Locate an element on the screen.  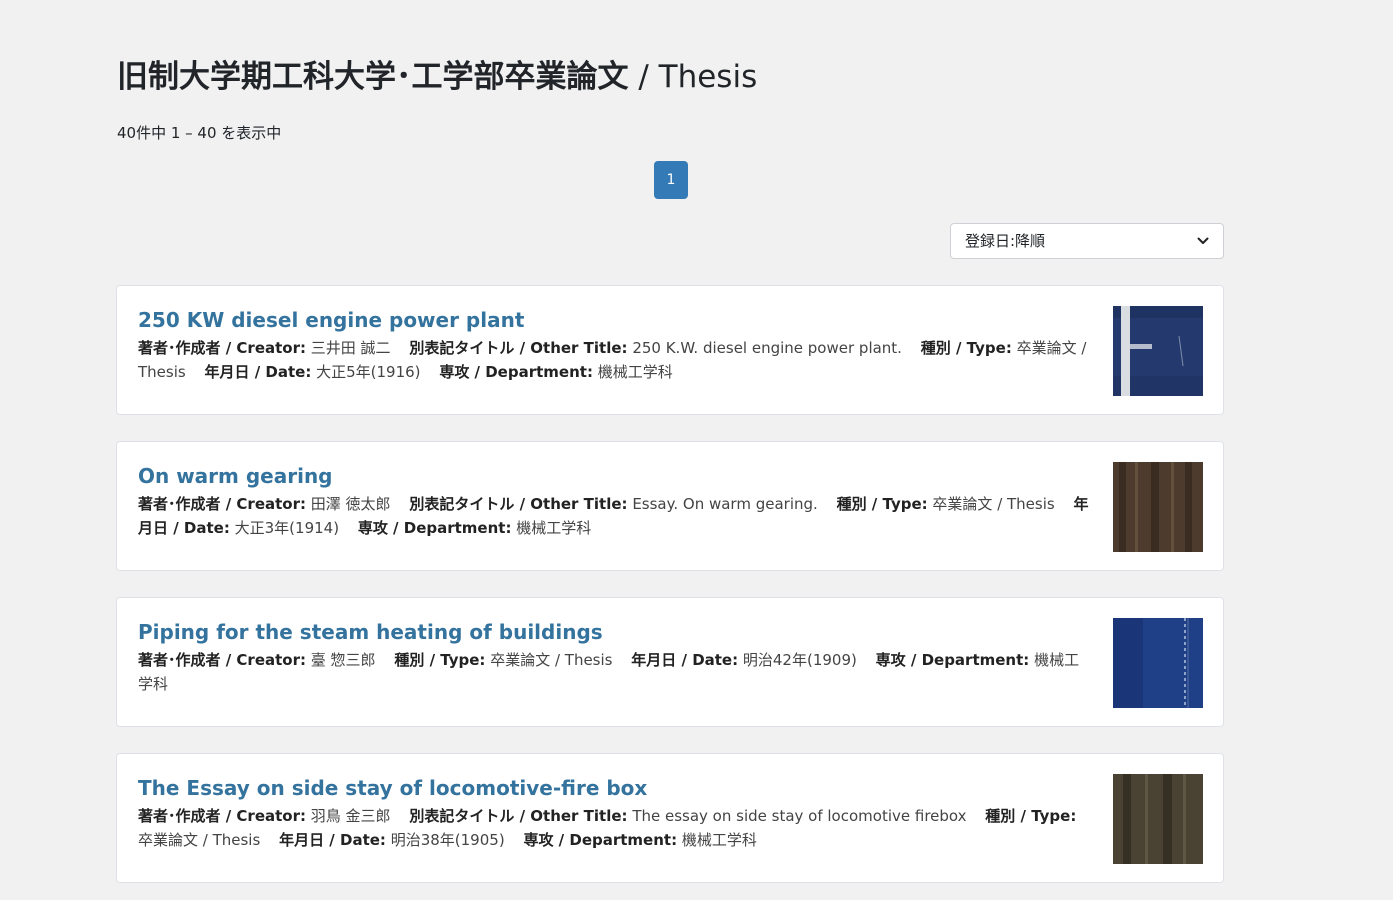
creator-field: 著者･作成者 / Creator: 臺 惣三郎 is located at coordinates (257, 660).